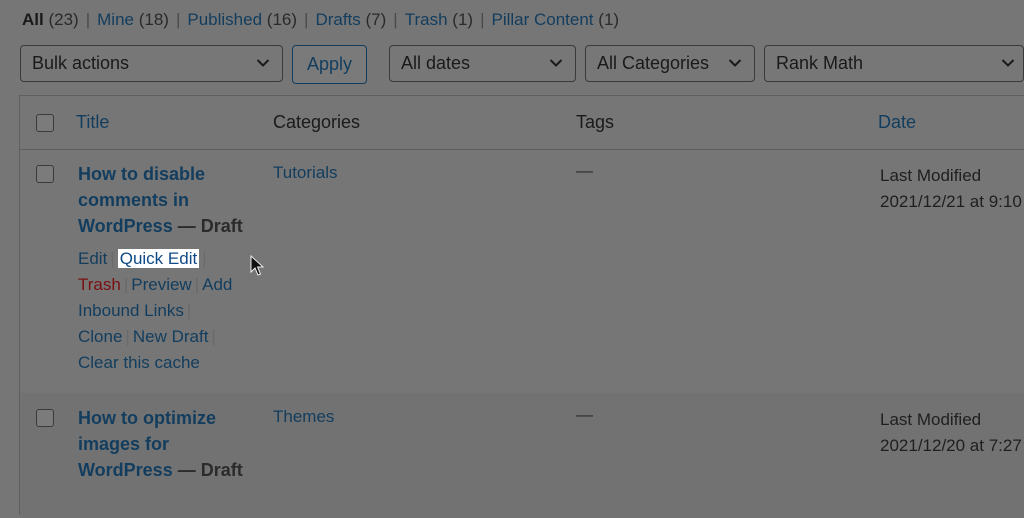 This screenshot has height=518, width=1024. What do you see at coordinates (951, 201) in the screenshot?
I see `date-value: 2021/12/21 at 9:10` at bounding box center [951, 201].